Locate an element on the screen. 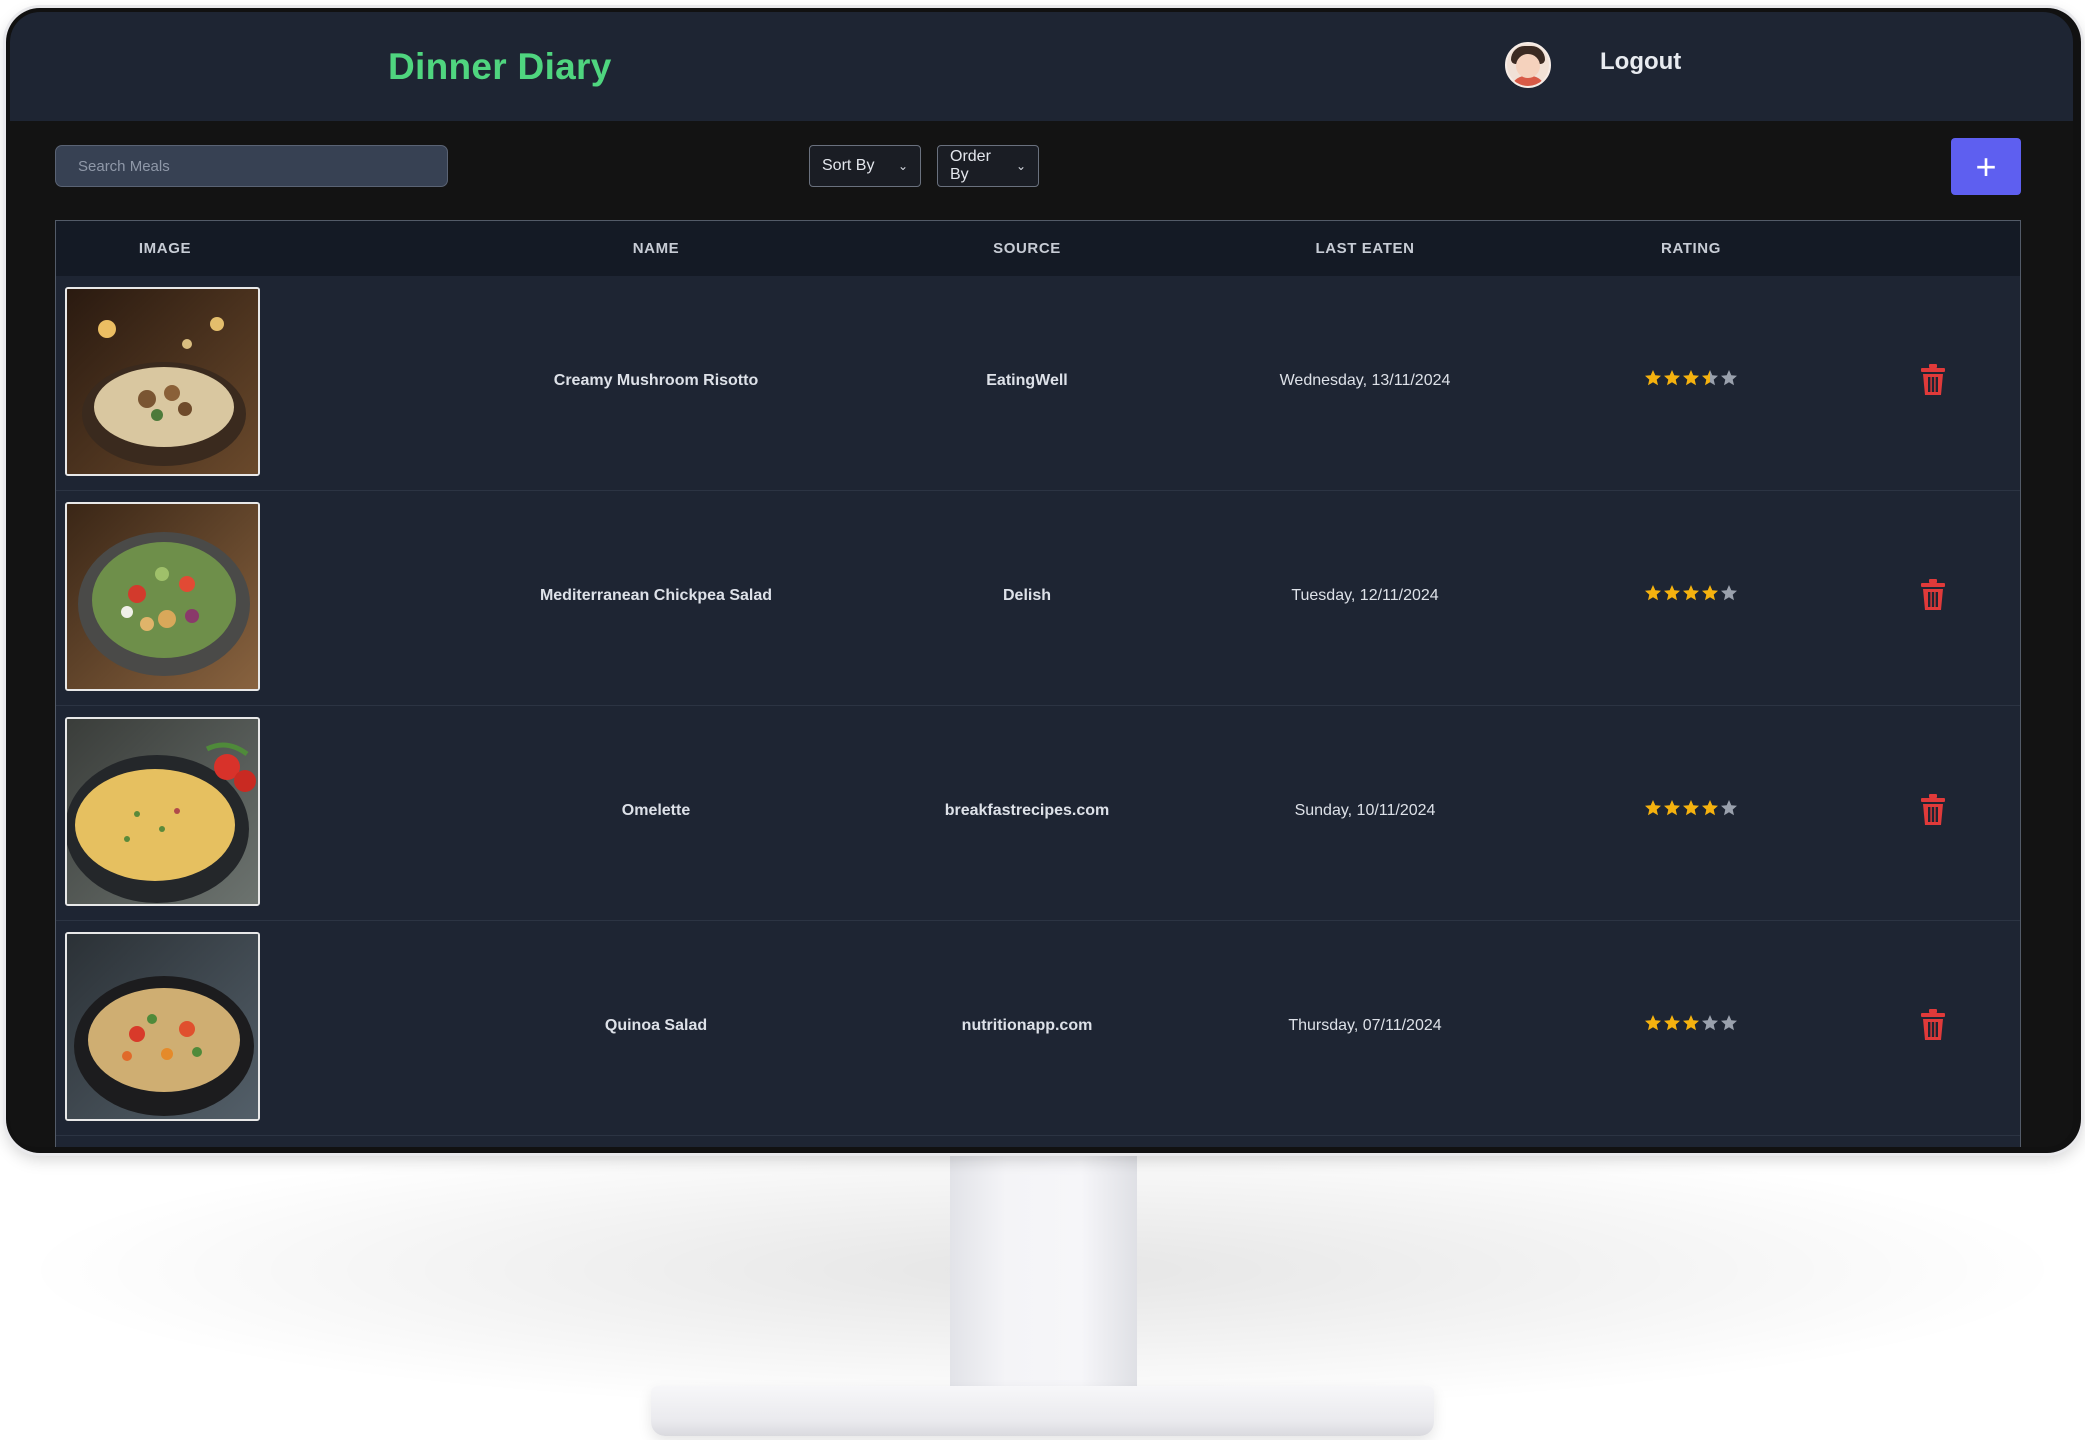 The width and height of the screenshot is (2085, 1440). column-header-source: SOURCE is located at coordinates (1027, 248).